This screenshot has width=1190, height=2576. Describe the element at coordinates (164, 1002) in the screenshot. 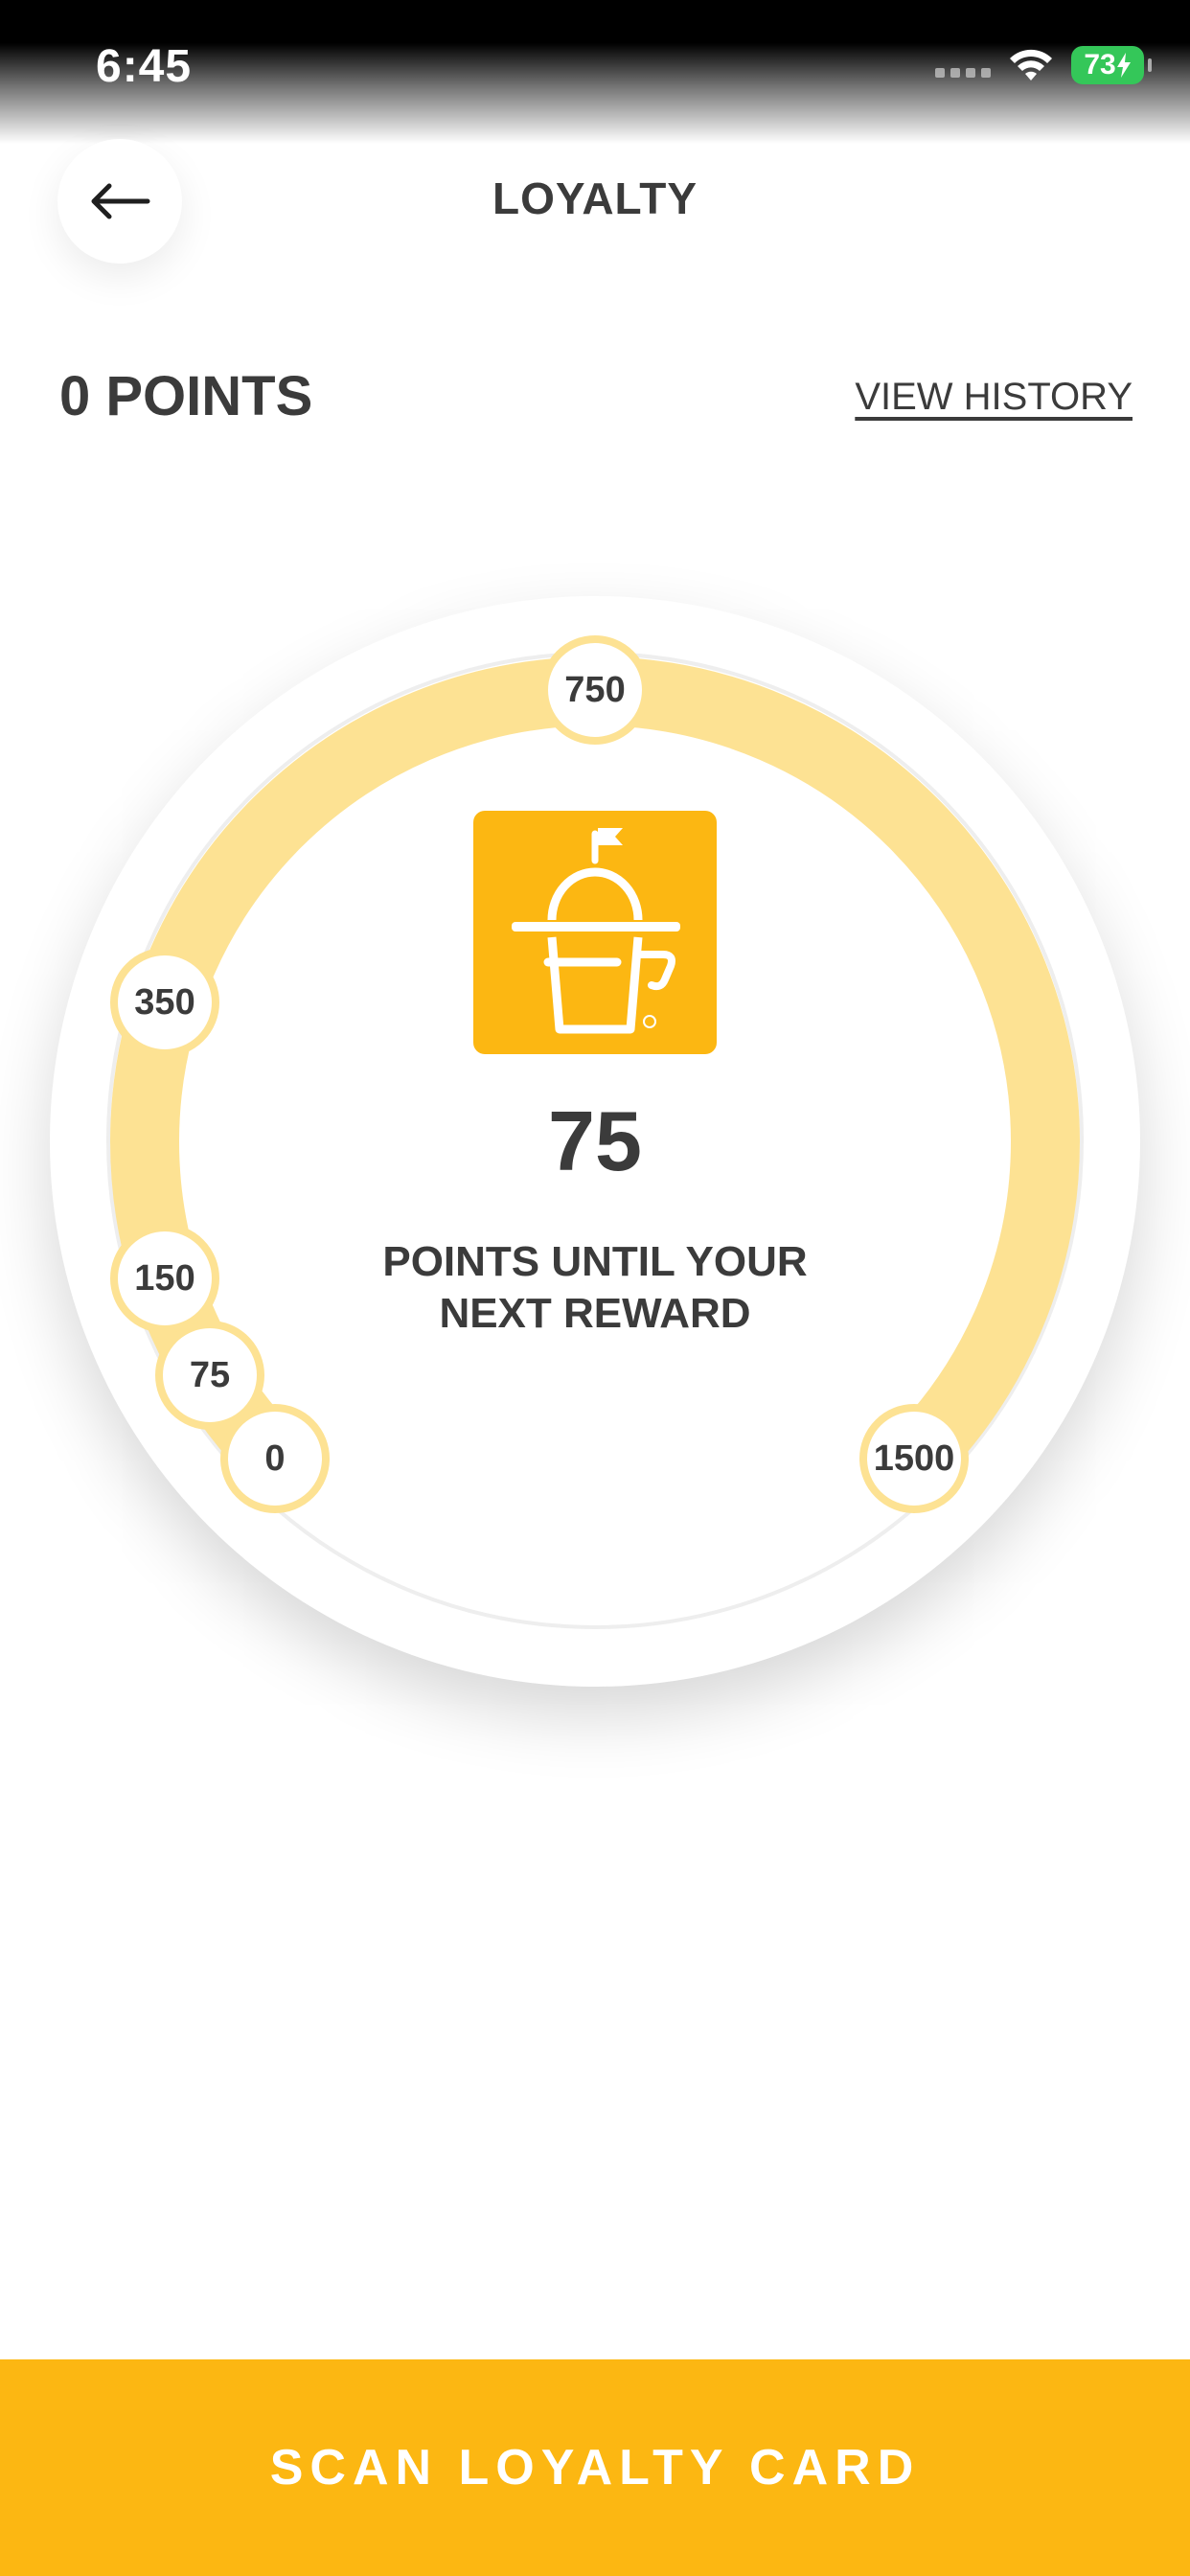

I see `milestone-350: 350` at that location.